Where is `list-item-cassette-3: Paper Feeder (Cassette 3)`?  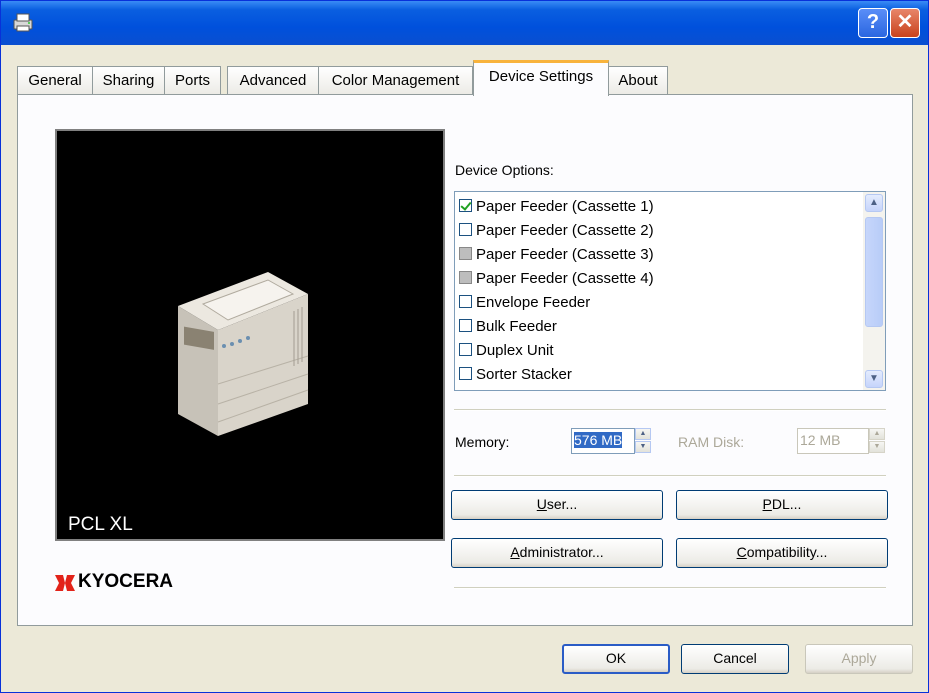 list-item-cassette-3: Paper Feeder (Cassette 3) is located at coordinates (556, 255).